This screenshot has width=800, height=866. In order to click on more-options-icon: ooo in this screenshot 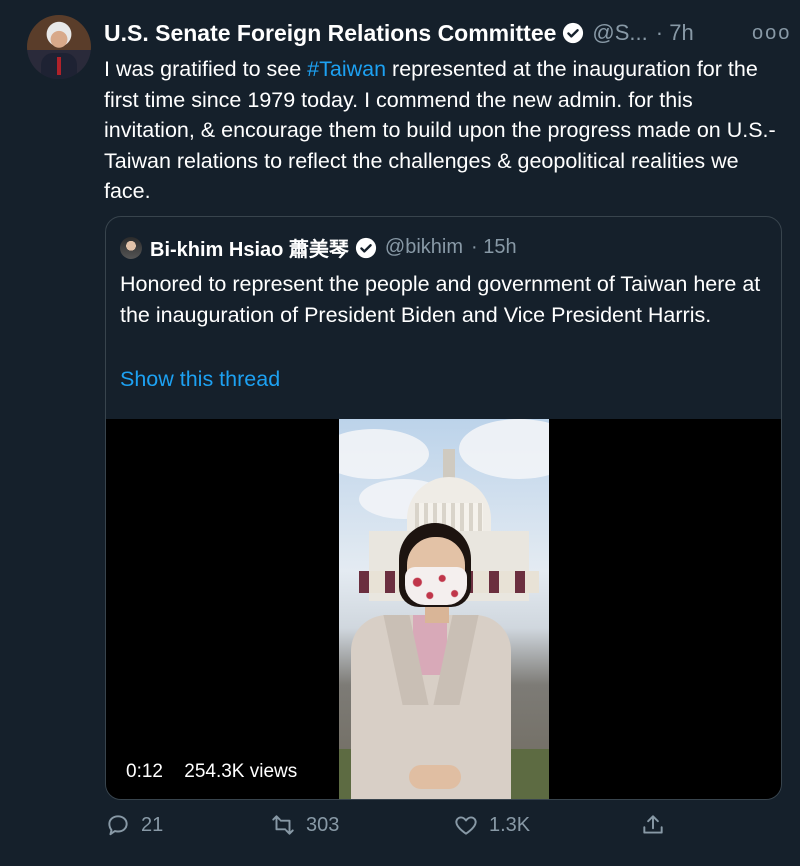, I will do `click(771, 33)`.